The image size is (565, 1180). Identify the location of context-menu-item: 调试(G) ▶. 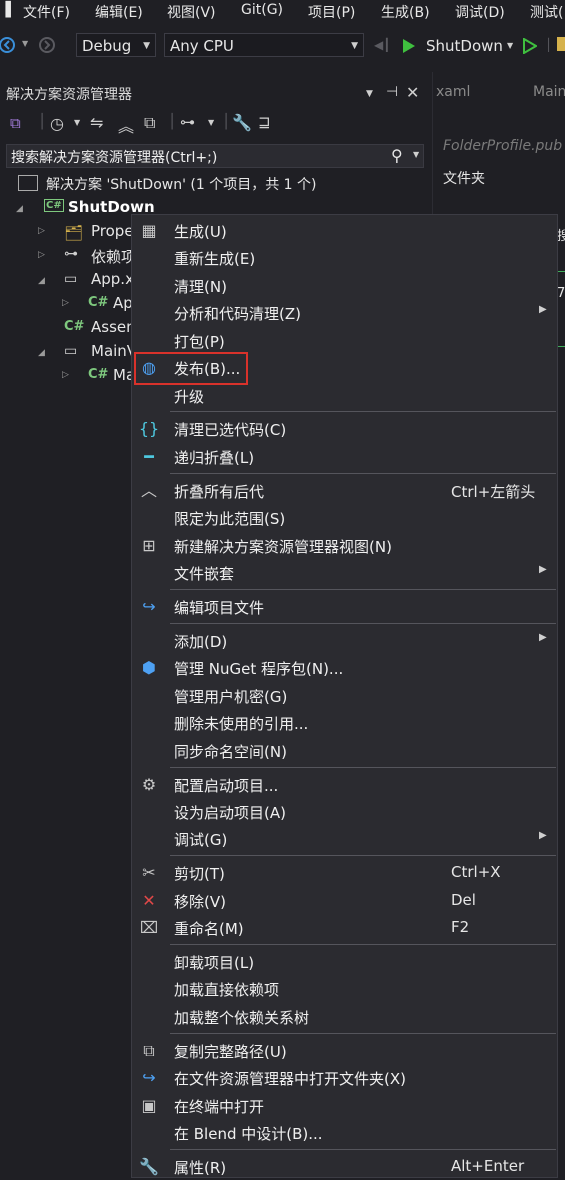
(344, 839).